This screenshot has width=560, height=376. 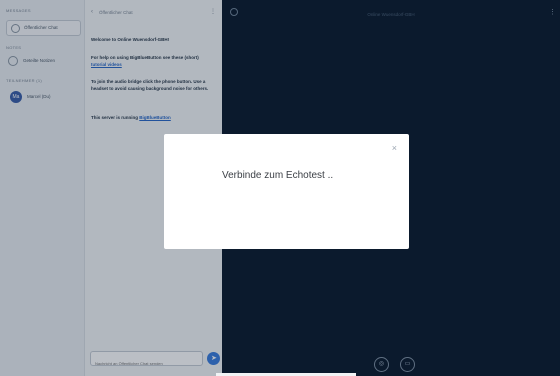 What do you see at coordinates (278, 175) in the screenshot?
I see `modal-message: Verbinde zum Echotest ..` at bounding box center [278, 175].